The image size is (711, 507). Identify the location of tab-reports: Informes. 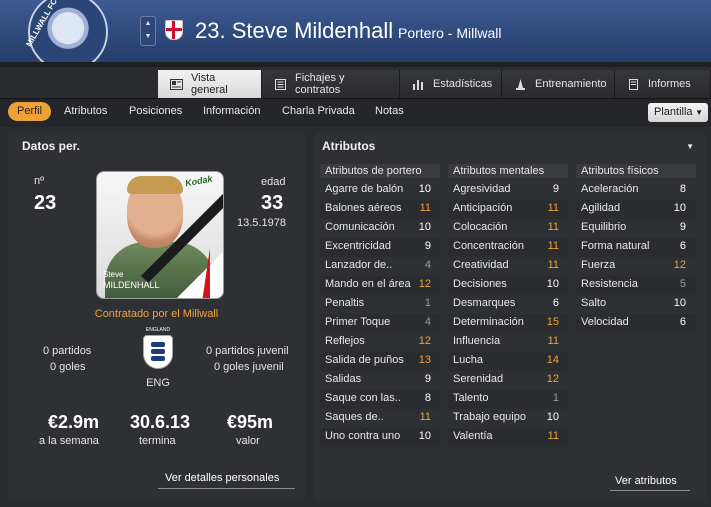
(663, 84).